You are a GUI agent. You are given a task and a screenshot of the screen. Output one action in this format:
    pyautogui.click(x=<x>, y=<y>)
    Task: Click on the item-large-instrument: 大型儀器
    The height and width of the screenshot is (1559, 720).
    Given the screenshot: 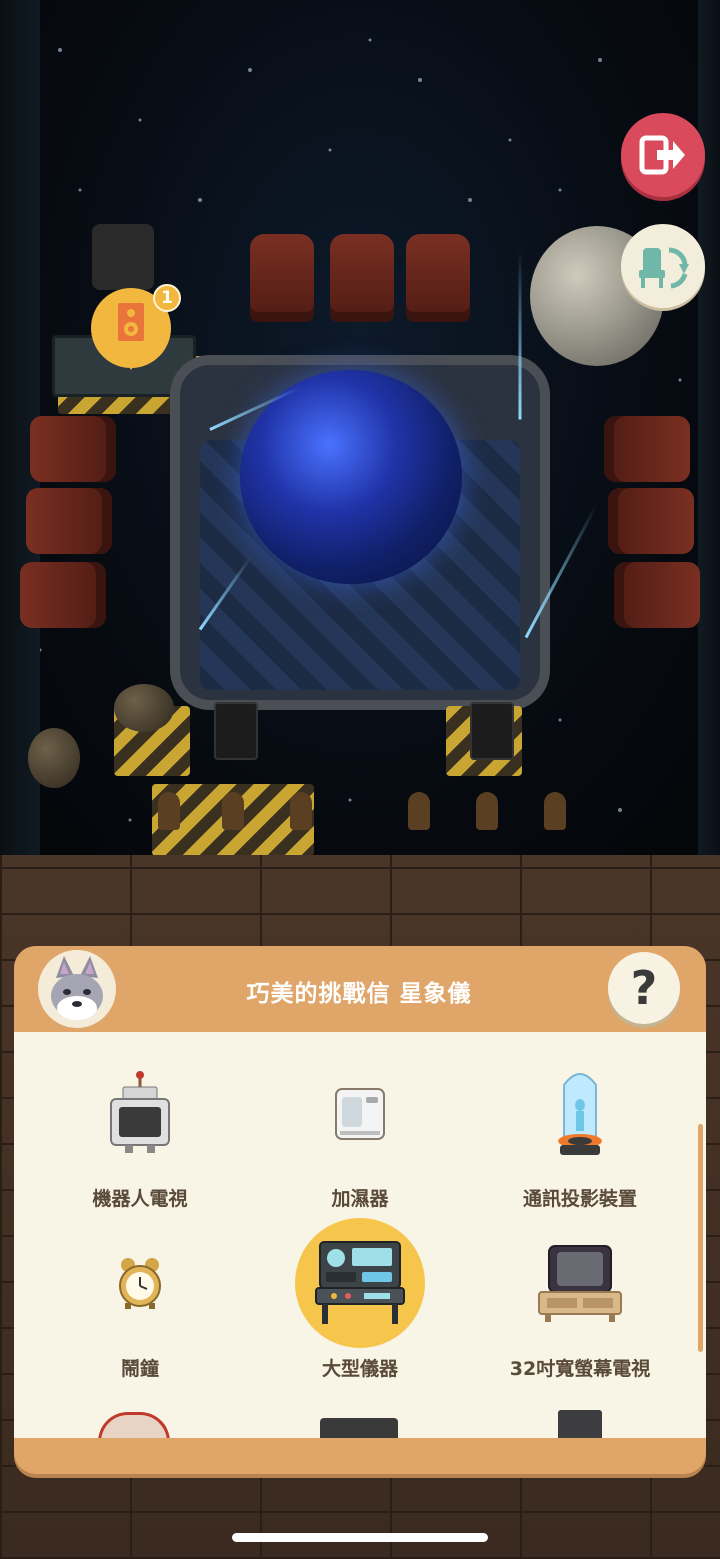 What is the action you would take?
    pyautogui.click(x=360, y=1299)
    